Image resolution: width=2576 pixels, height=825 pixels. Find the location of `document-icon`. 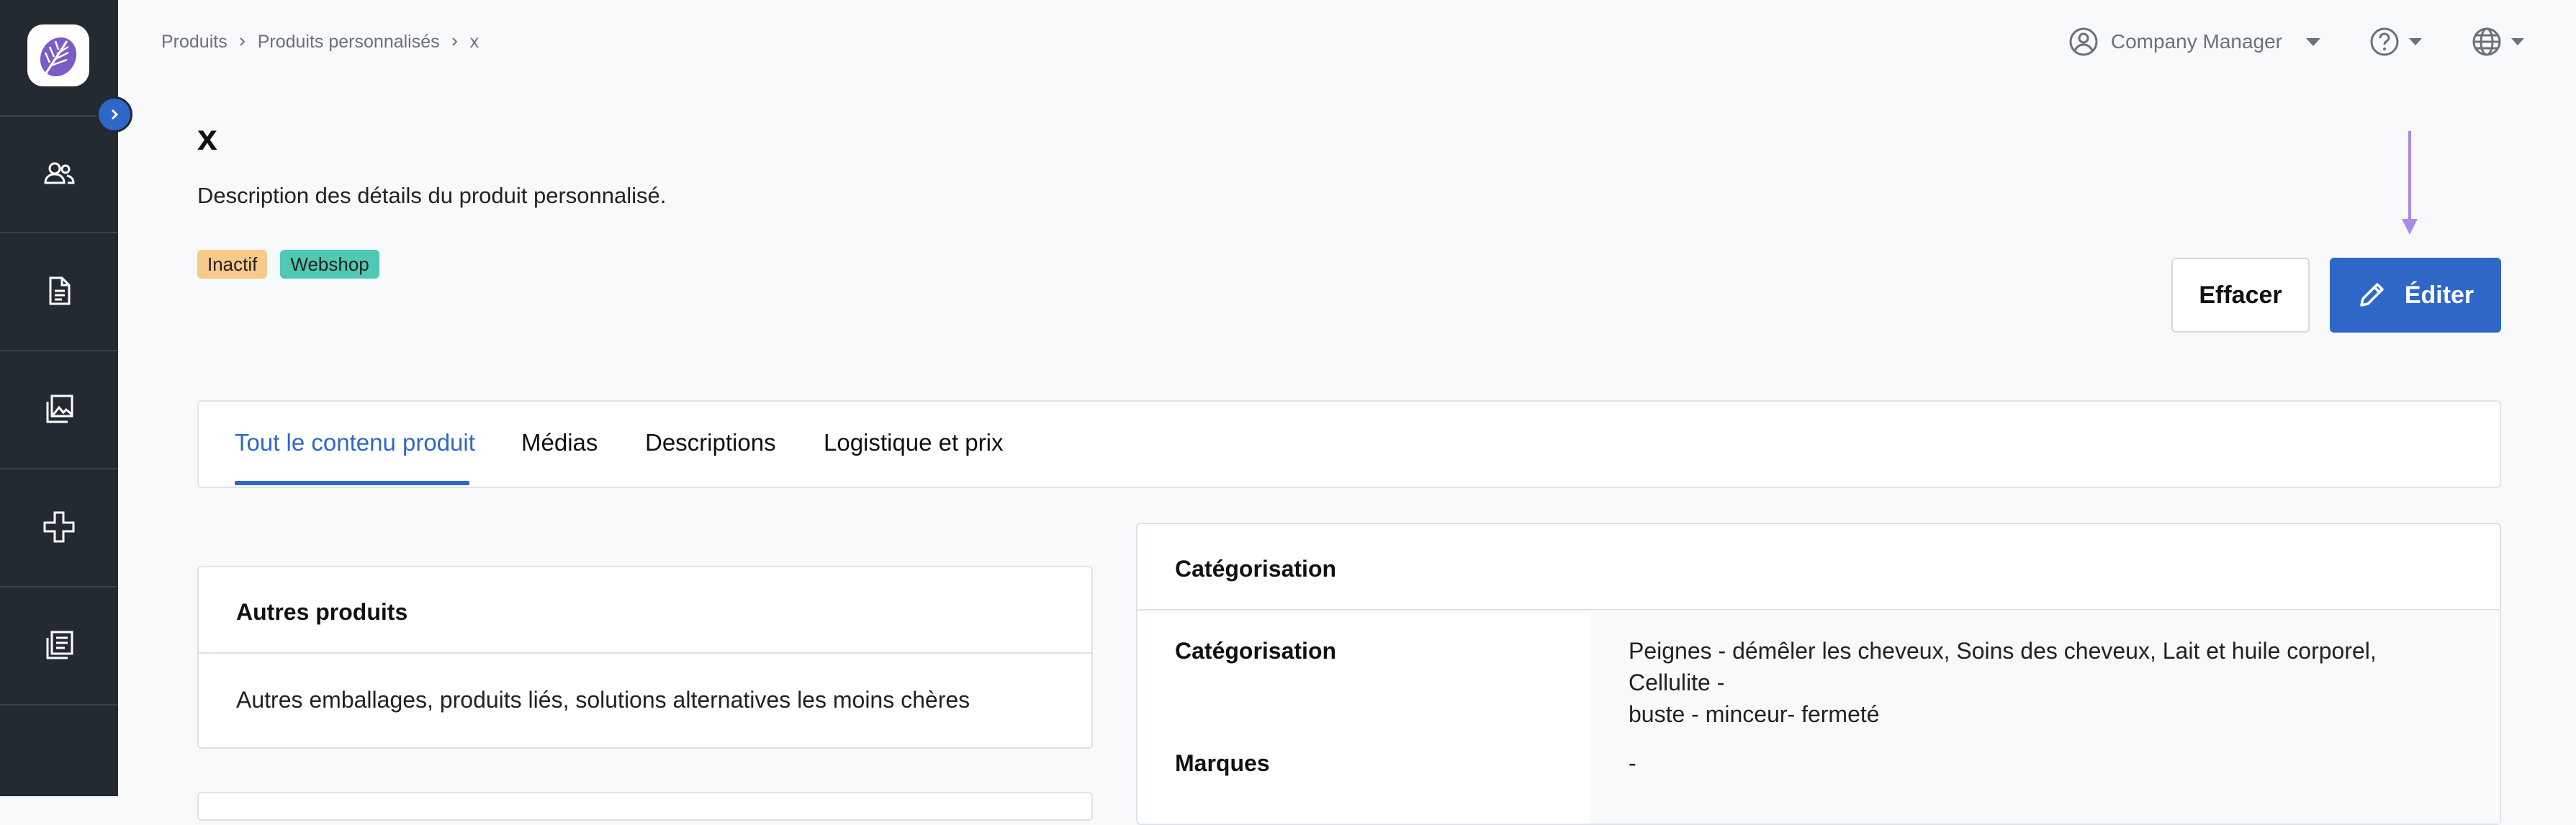

document-icon is located at coordinates (60, 290).